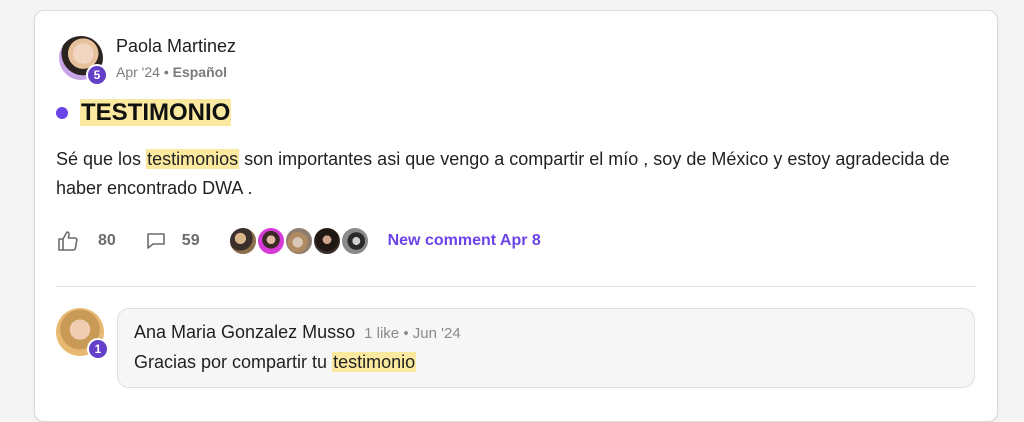 Image resolution: width=1024 pixels, height=422 pixels. I want to click on reply-author-name: Ana Maria Gonzalez Musso, so click(244, 332).